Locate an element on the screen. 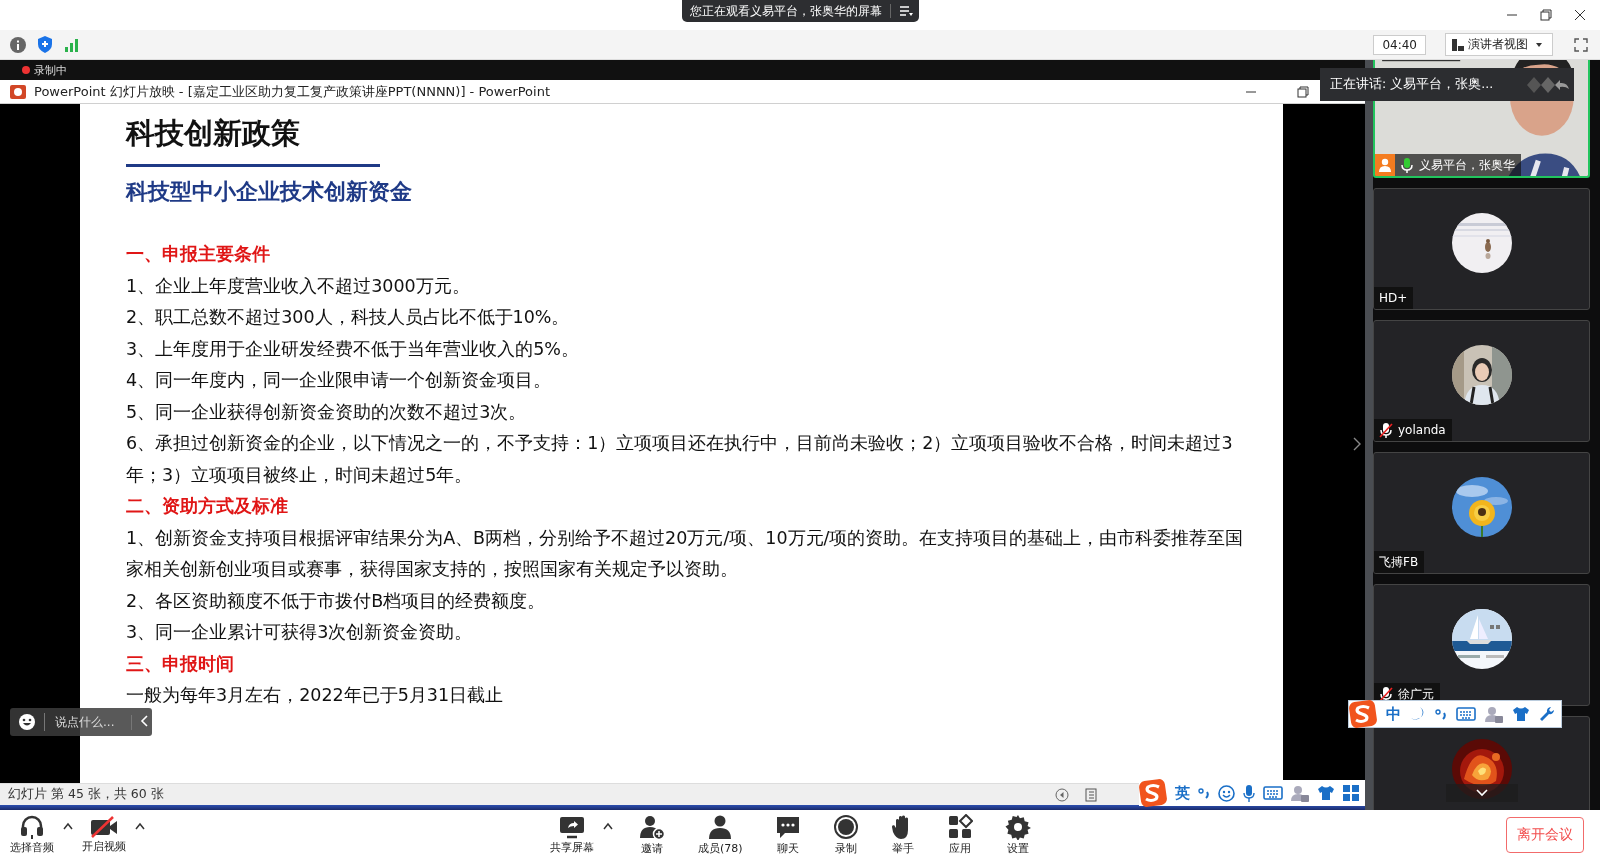  slide-counter: 幻灯片 第 45 张，共 60 张 is located at coordinates (86, 794).